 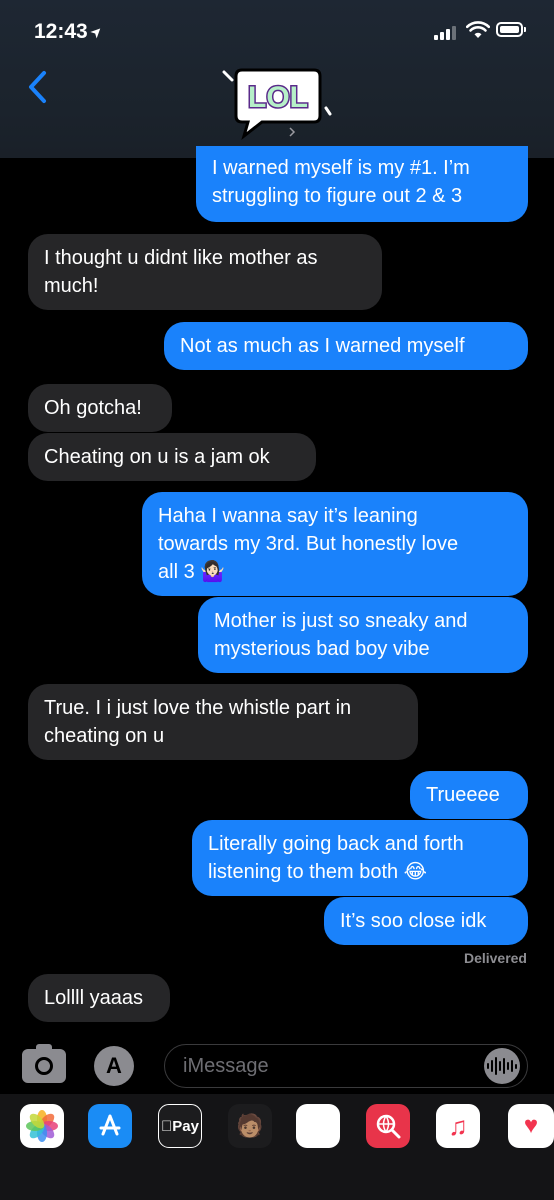 I want to click on music-icon: ♫, so click(x=458, y=1125).